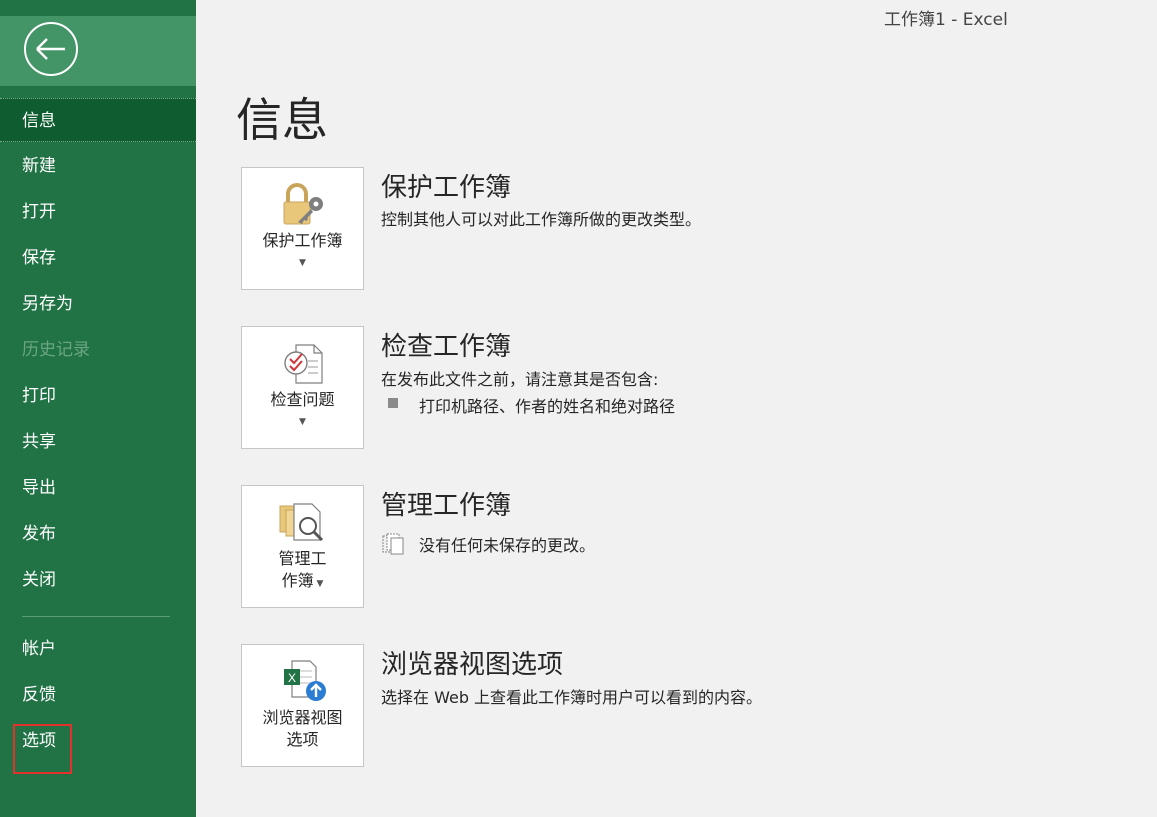  What do you see at coordinates (98, 120) in the screenshot?
I see `nav-info: 信息` at bounding box center [98, 120].